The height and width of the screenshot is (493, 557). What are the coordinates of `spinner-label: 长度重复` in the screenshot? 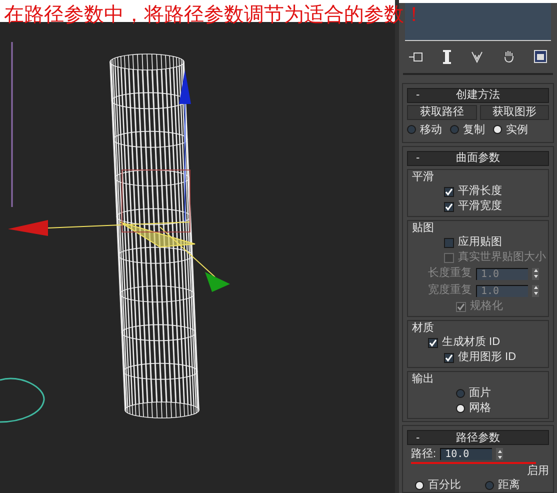 It's located at (450, 273).